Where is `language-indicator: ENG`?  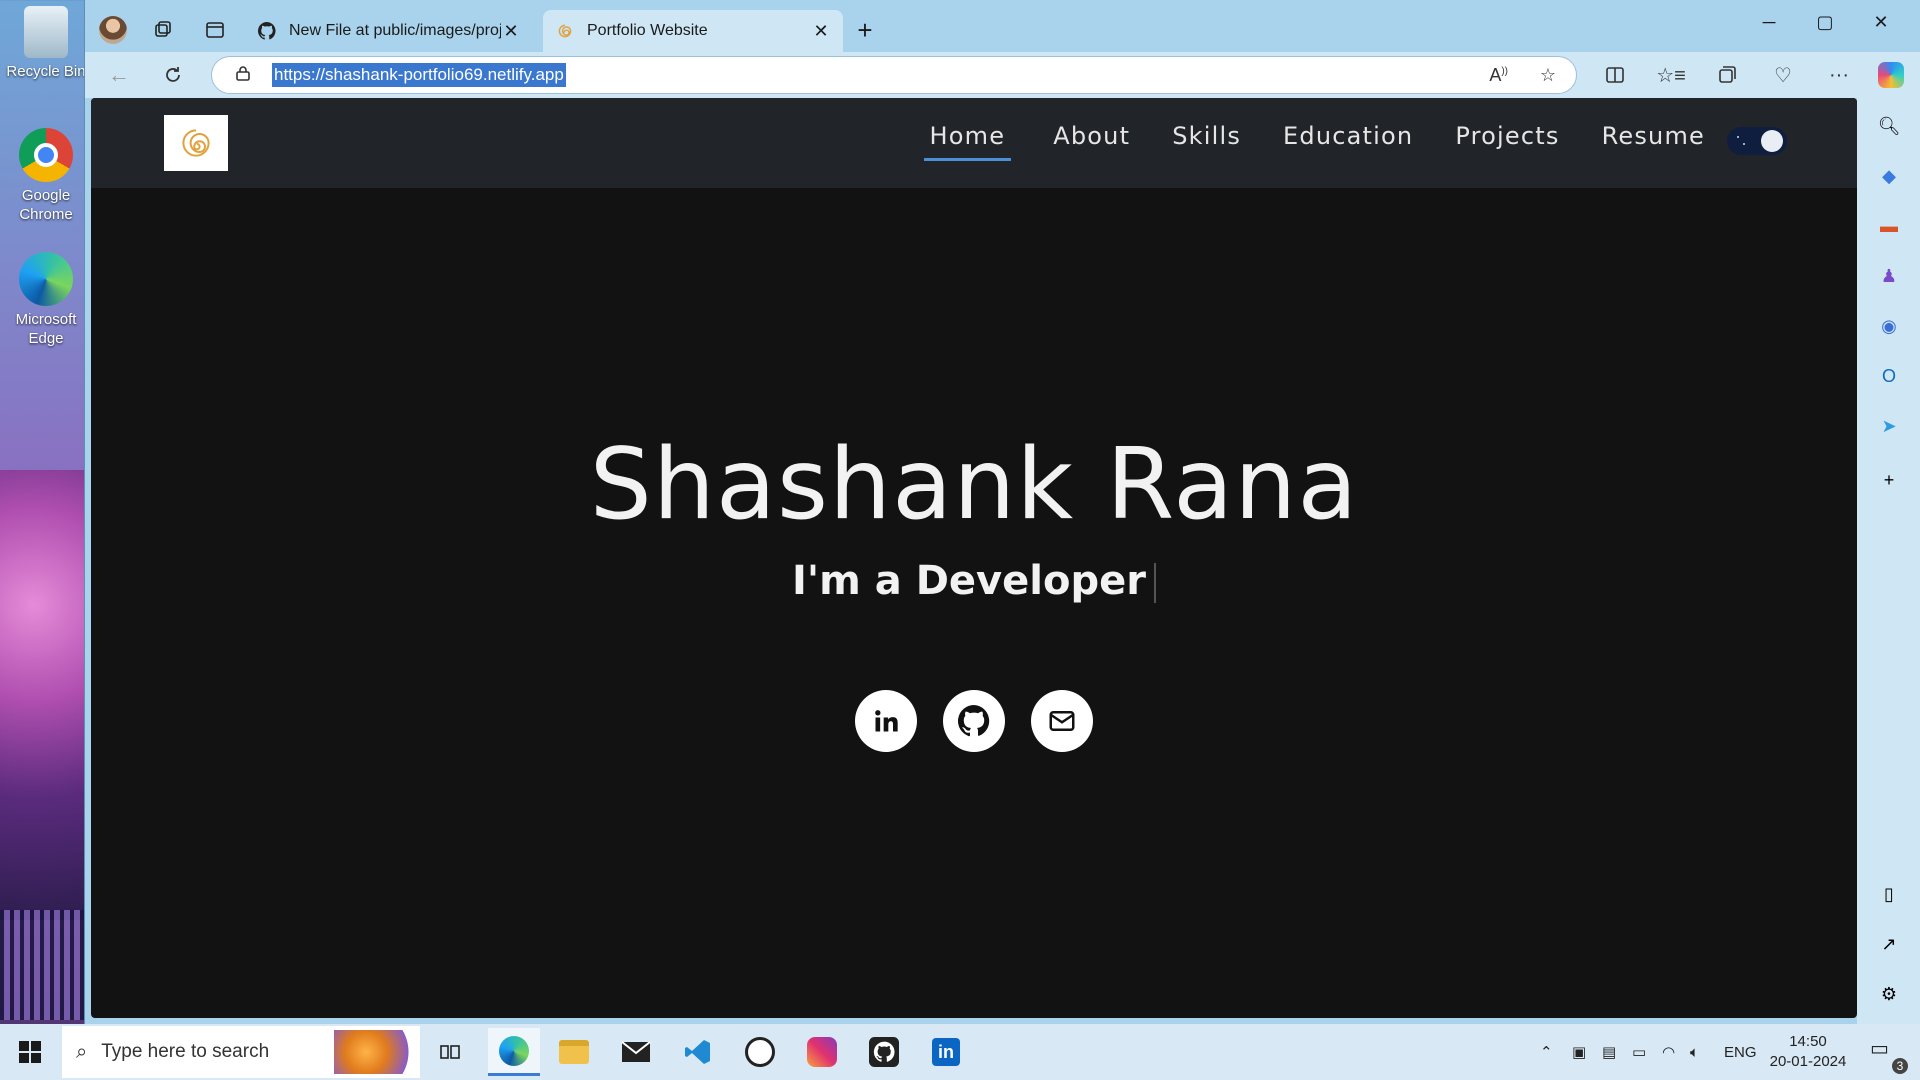
language-indicator: ENG is located at coordinates (1740, 1052).